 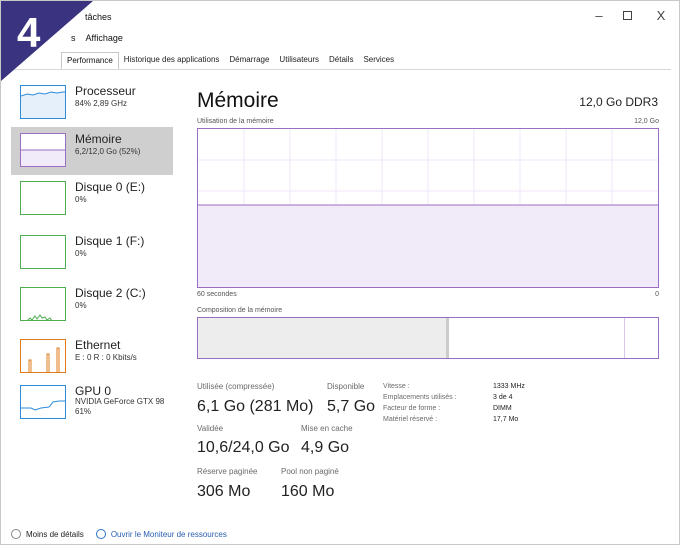 What do you see at coordinates (657, 294) in the screenshot?
I see `time-axis-min: 0` at bounding box center [657, 294].